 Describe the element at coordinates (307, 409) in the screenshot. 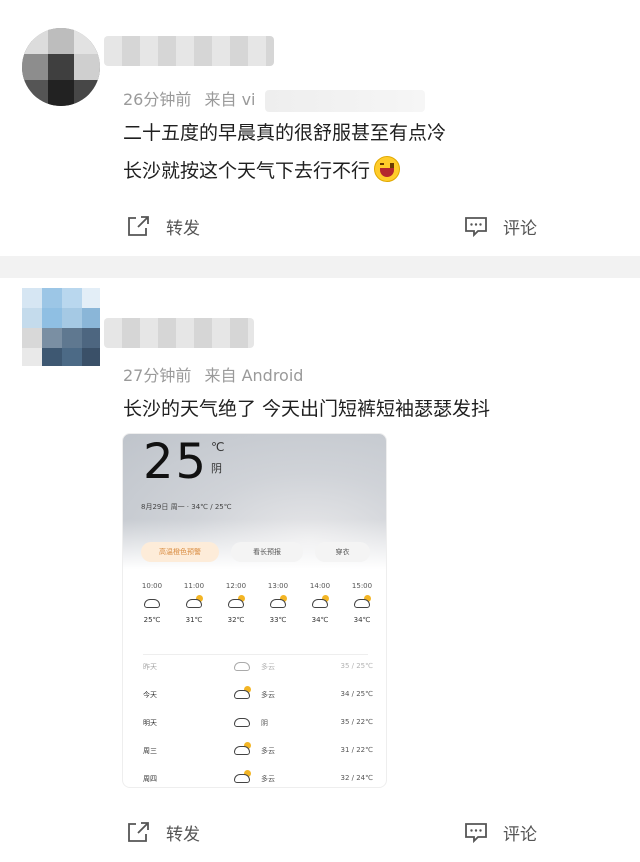

I see `post-text-line: 长沙的天气绝了 今天出门短裤短袖瑟瑟发抖` at that location.